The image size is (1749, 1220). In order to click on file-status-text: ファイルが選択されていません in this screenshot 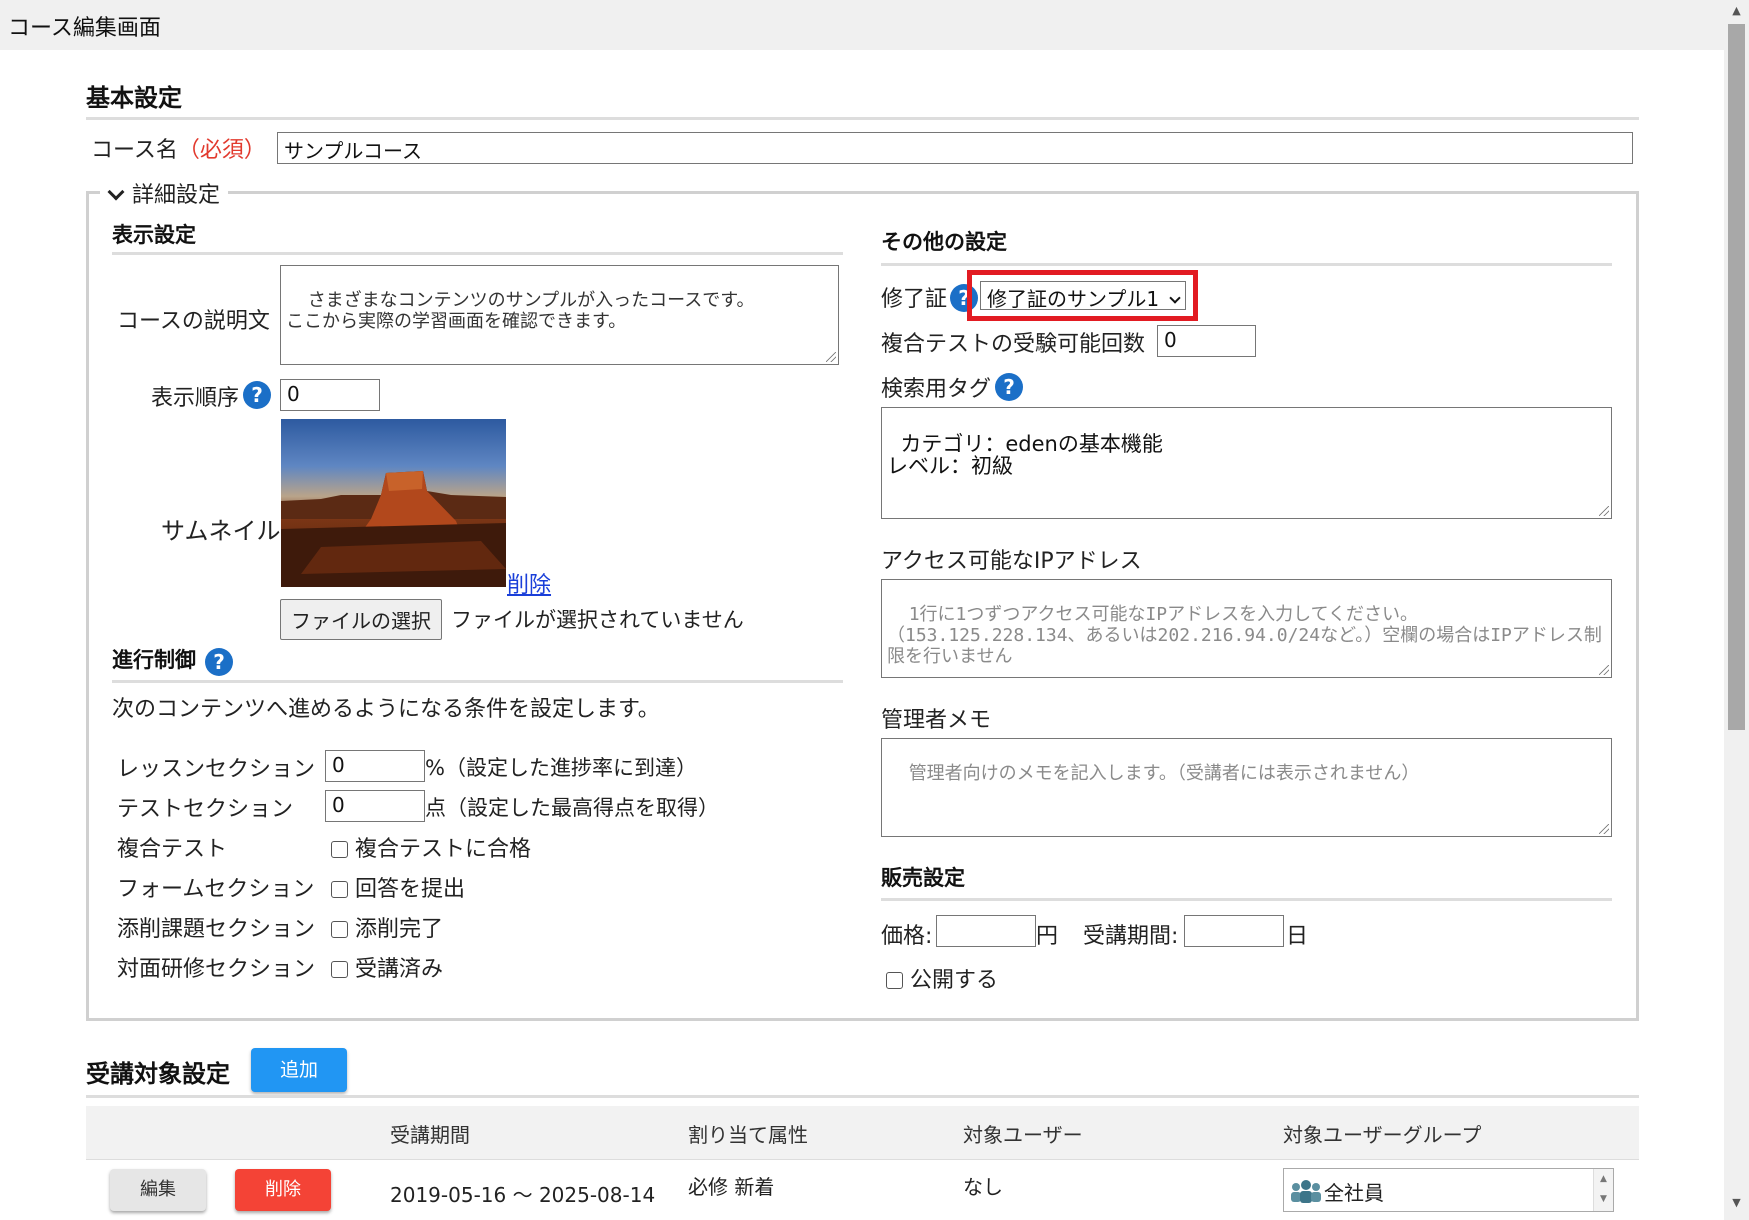, I will do `click(597, 620)`.